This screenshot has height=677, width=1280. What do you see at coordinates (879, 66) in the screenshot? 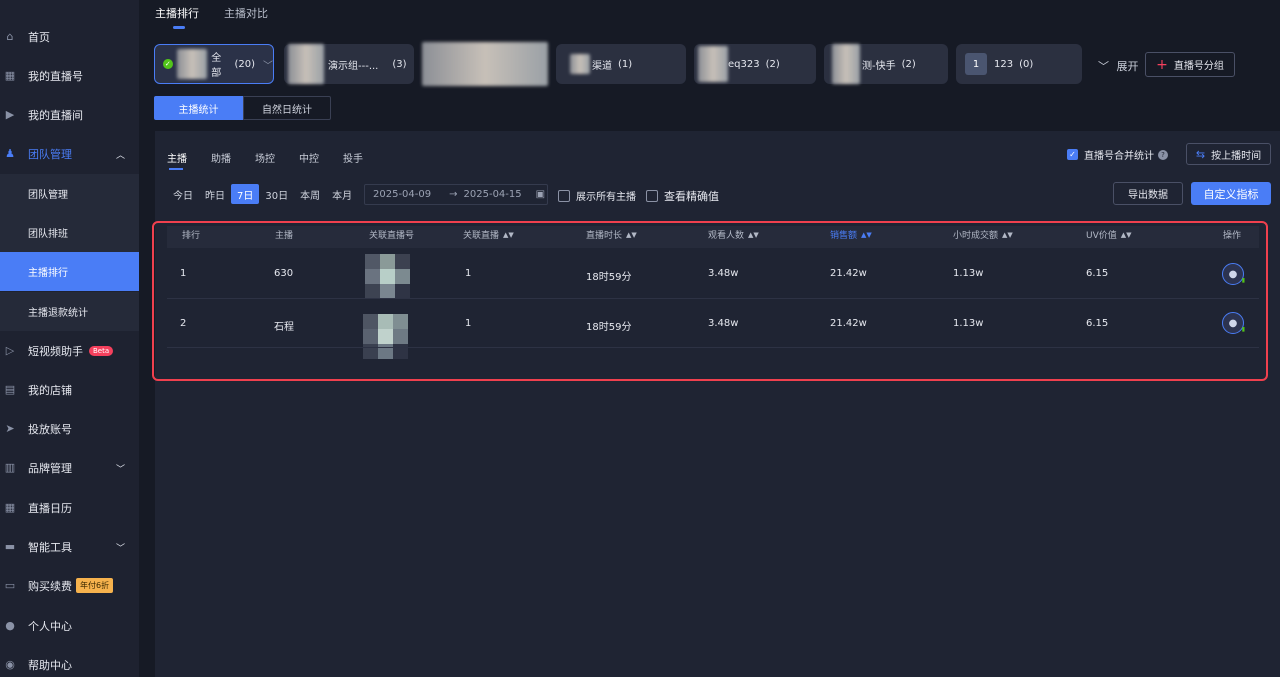
I see `group-label: 测-快手` at bounding box center [879, 66].